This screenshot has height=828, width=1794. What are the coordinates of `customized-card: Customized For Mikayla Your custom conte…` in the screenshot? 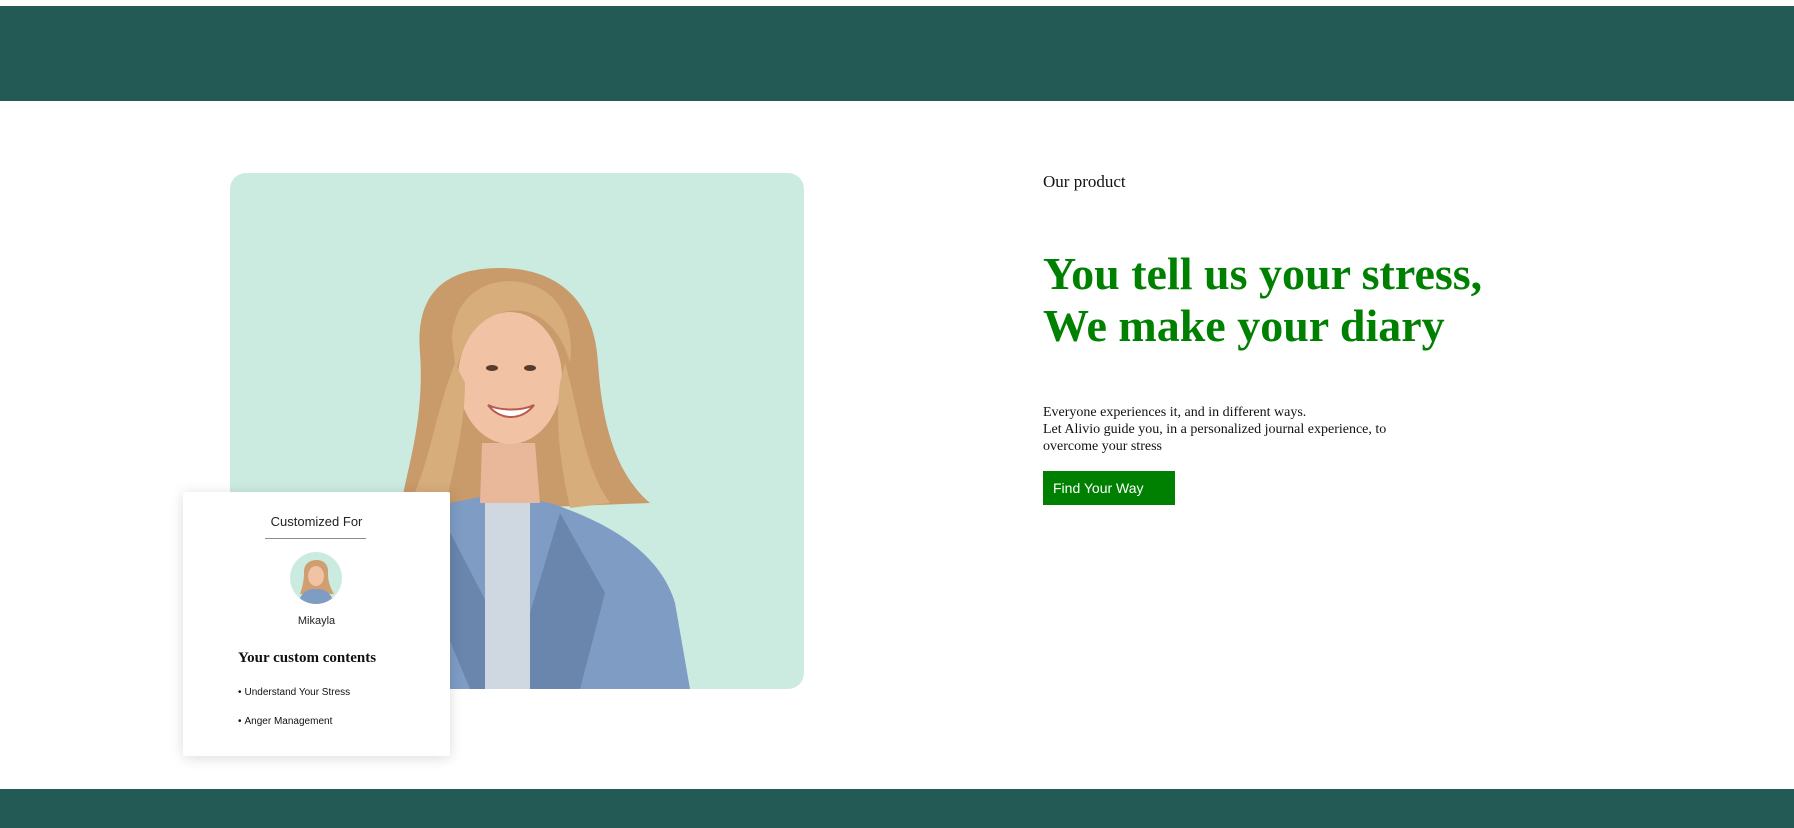 It's located at (316, 624).